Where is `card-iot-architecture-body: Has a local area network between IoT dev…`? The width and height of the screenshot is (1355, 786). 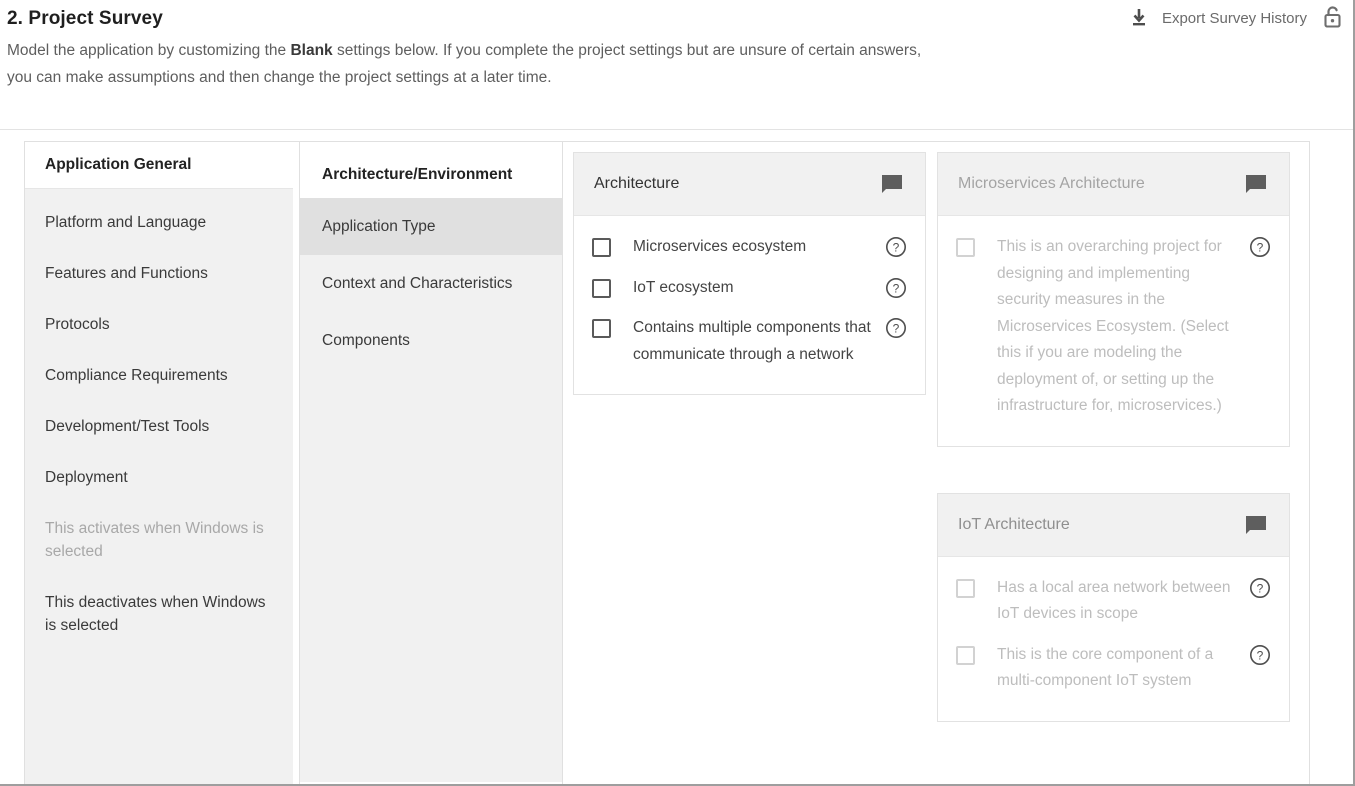 card-iot-architecture-body: Has a local area network between IoT dev… is located at coordinates (1113, 639).